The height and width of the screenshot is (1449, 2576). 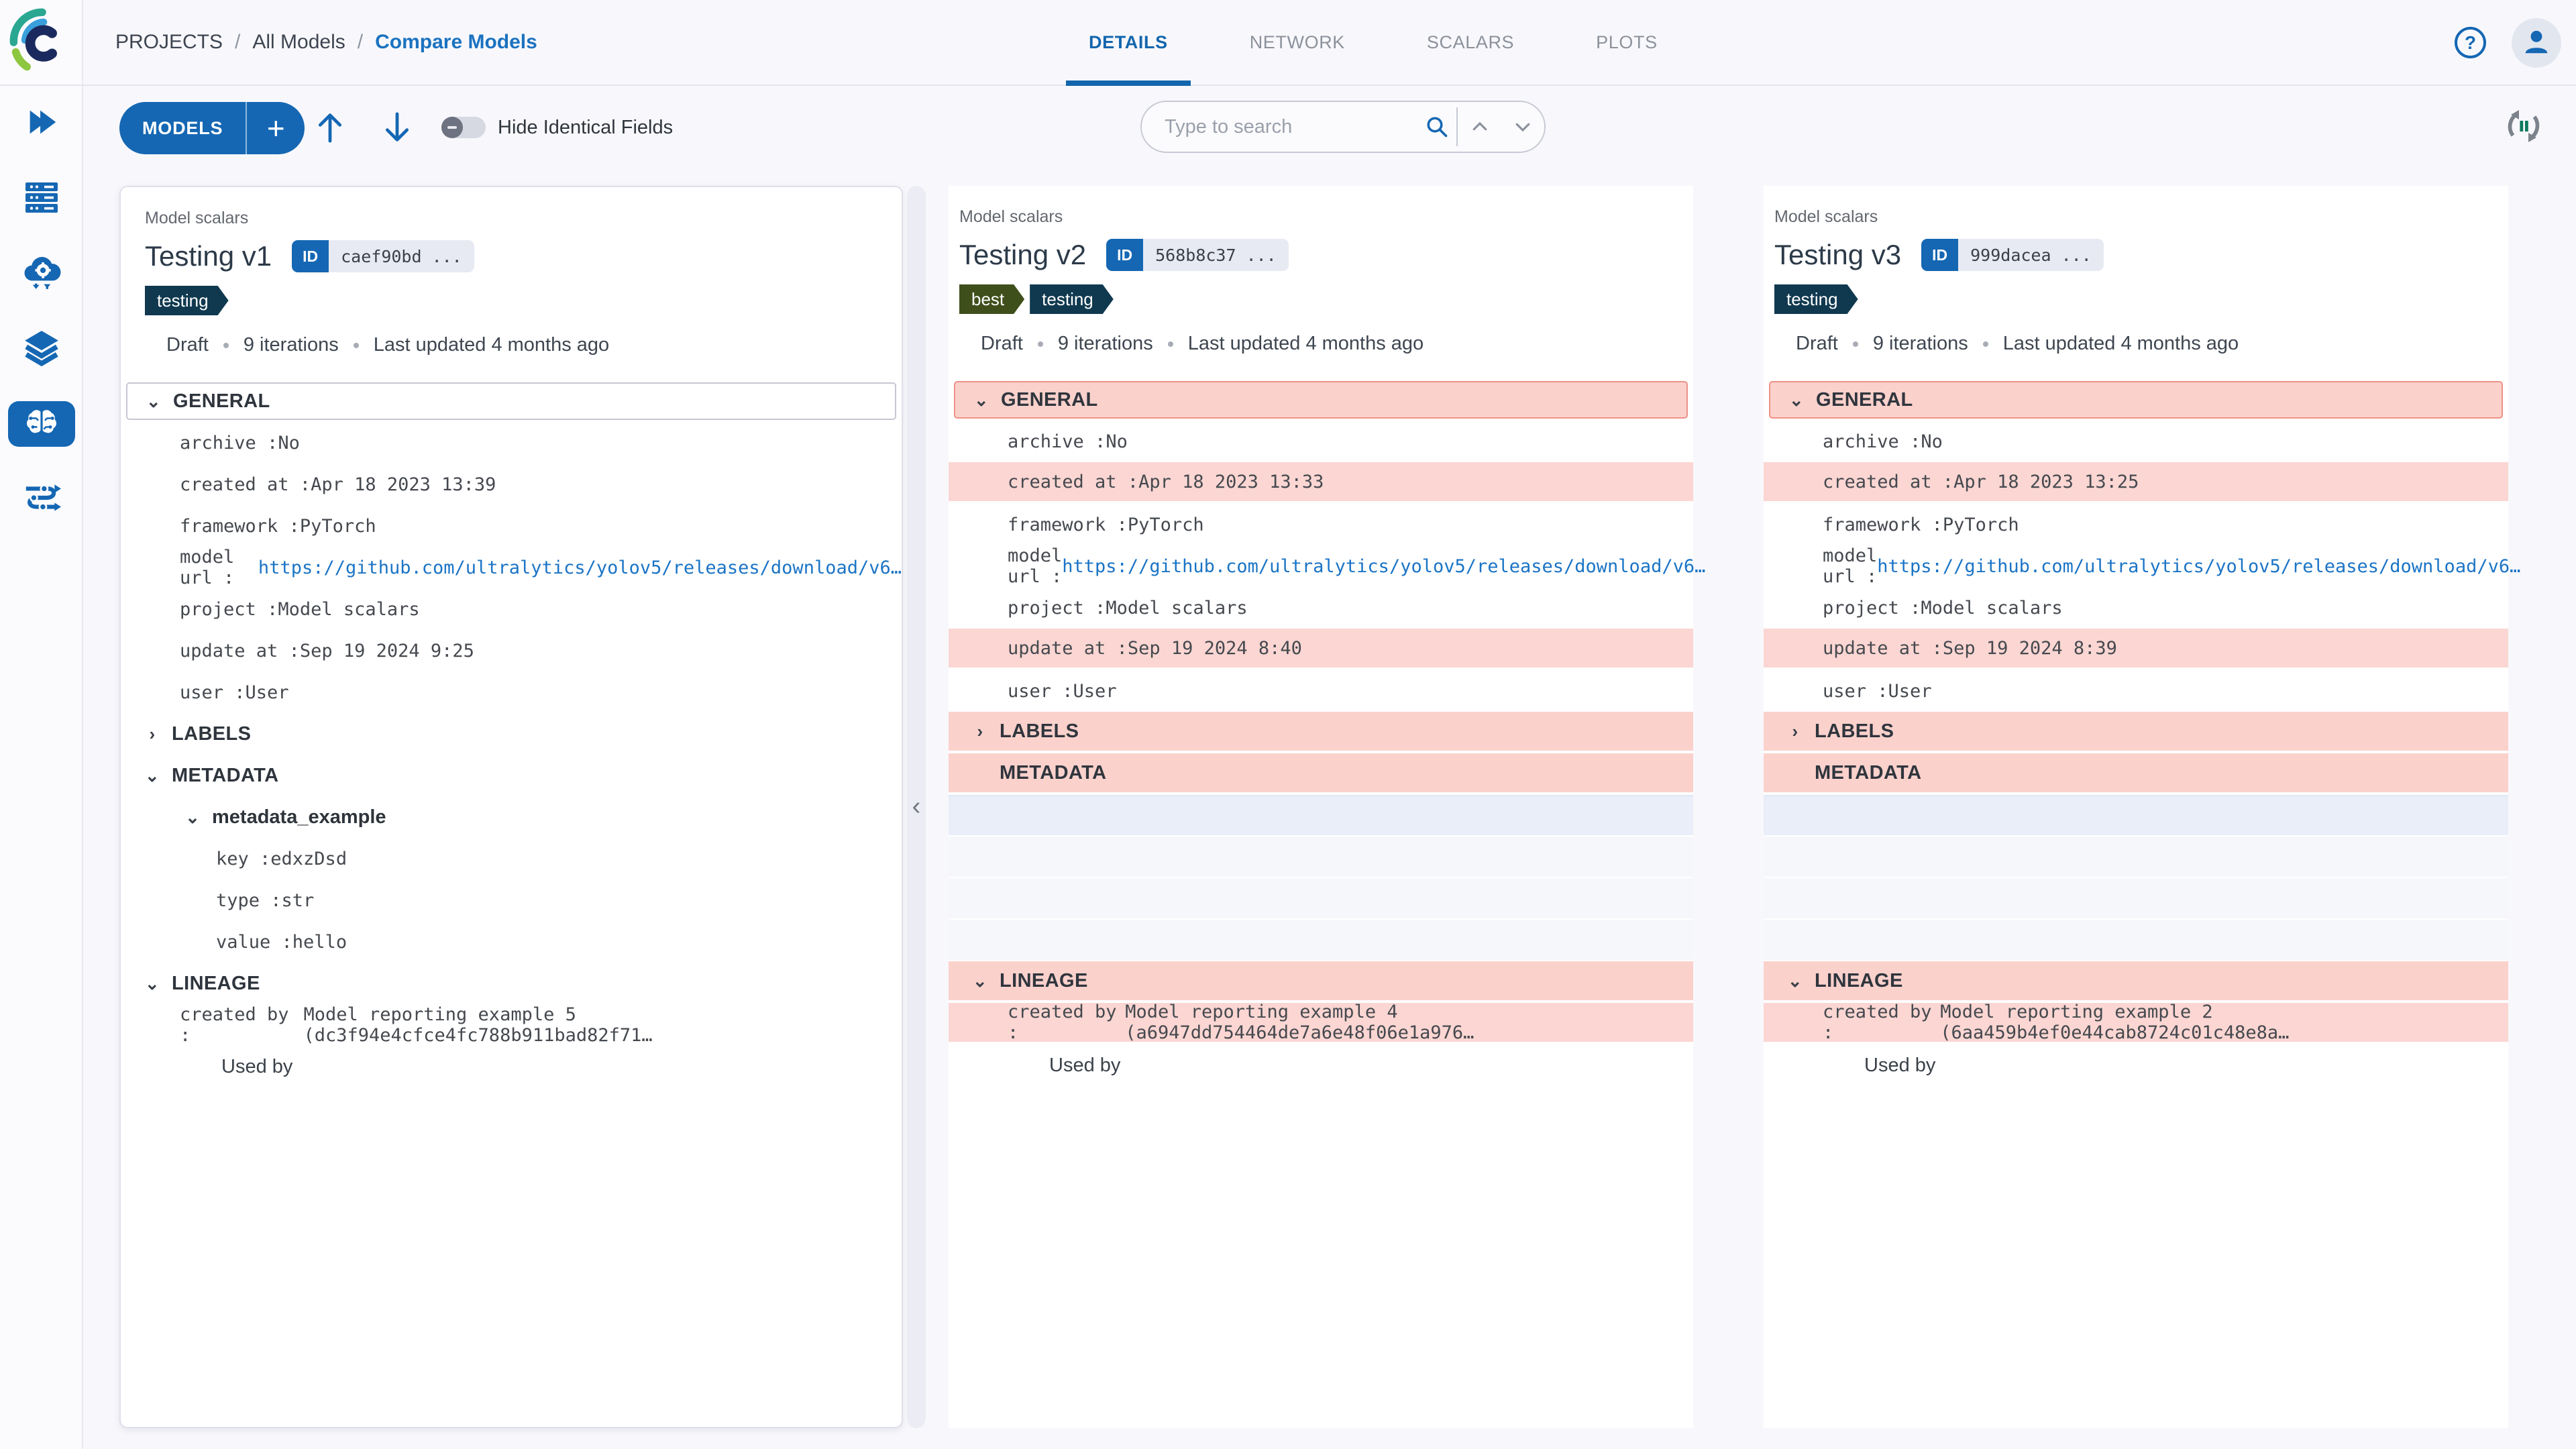 I want to click on sidebar-item-pipelines, so click(x=41, y=499).